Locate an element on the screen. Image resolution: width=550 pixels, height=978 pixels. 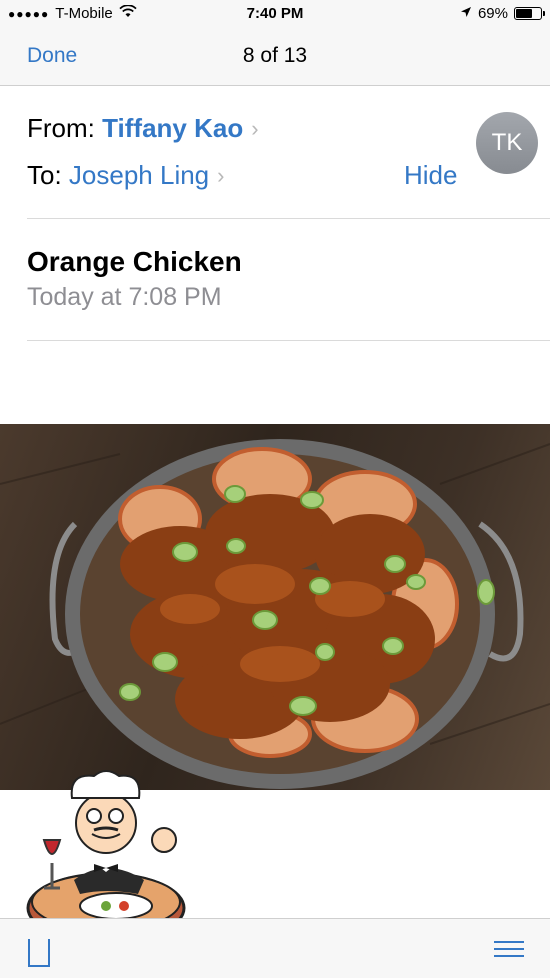
battery-percent: 69% is located at coordinates (492, 13).